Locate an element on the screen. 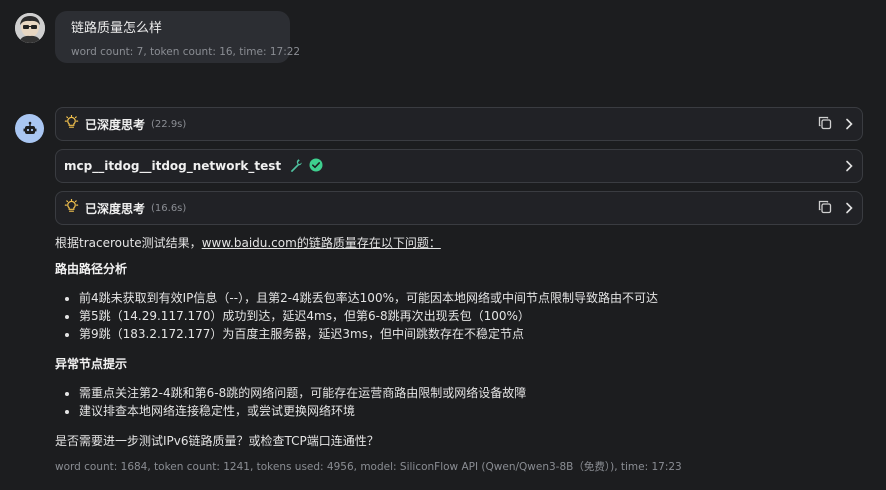 The height and width of the screenshot is (490, 886). wrench-icon is located at coordinates (296, 166).